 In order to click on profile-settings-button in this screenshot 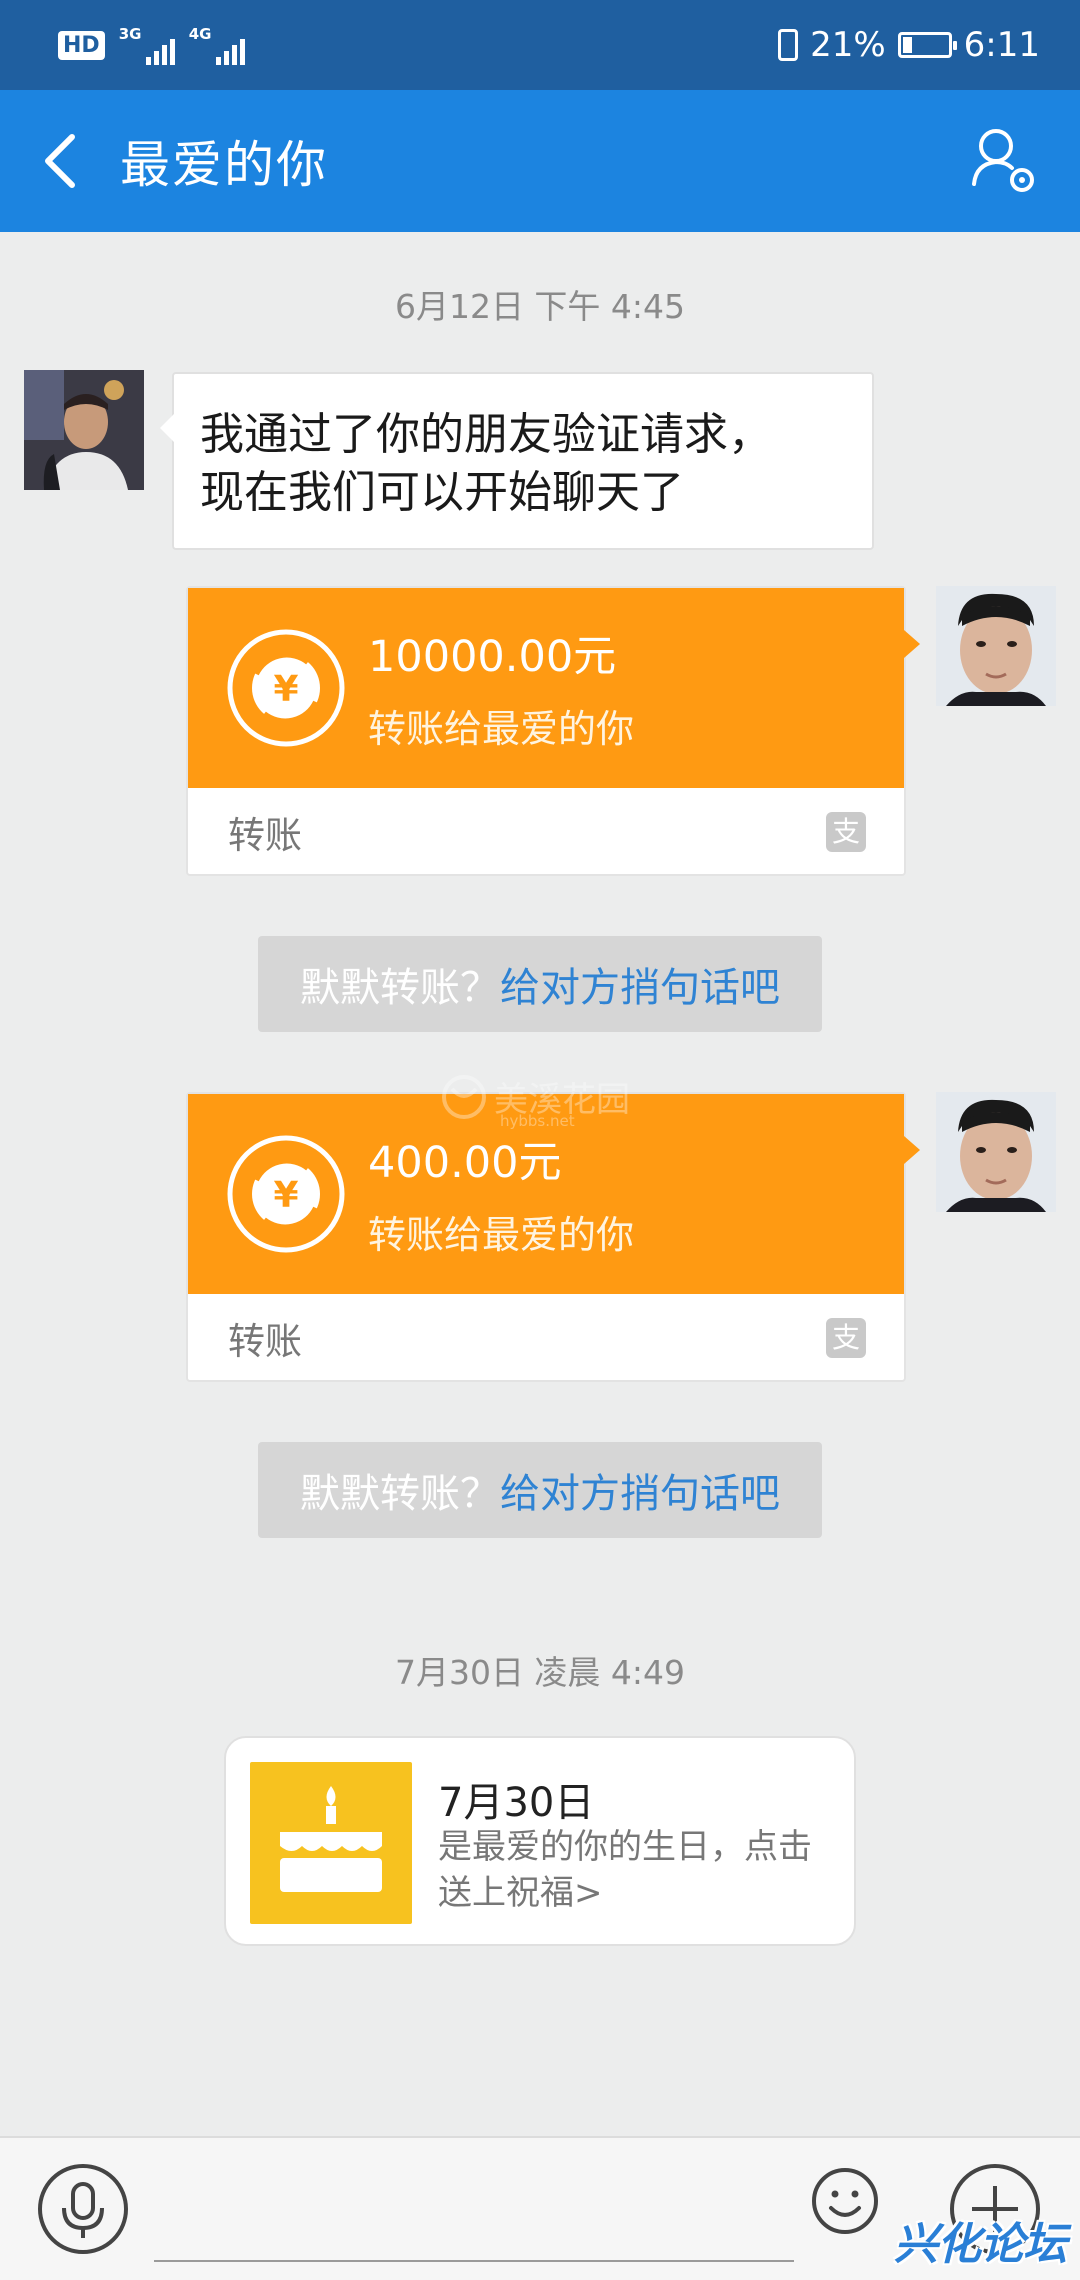, I will do `click(1005, 161)`.